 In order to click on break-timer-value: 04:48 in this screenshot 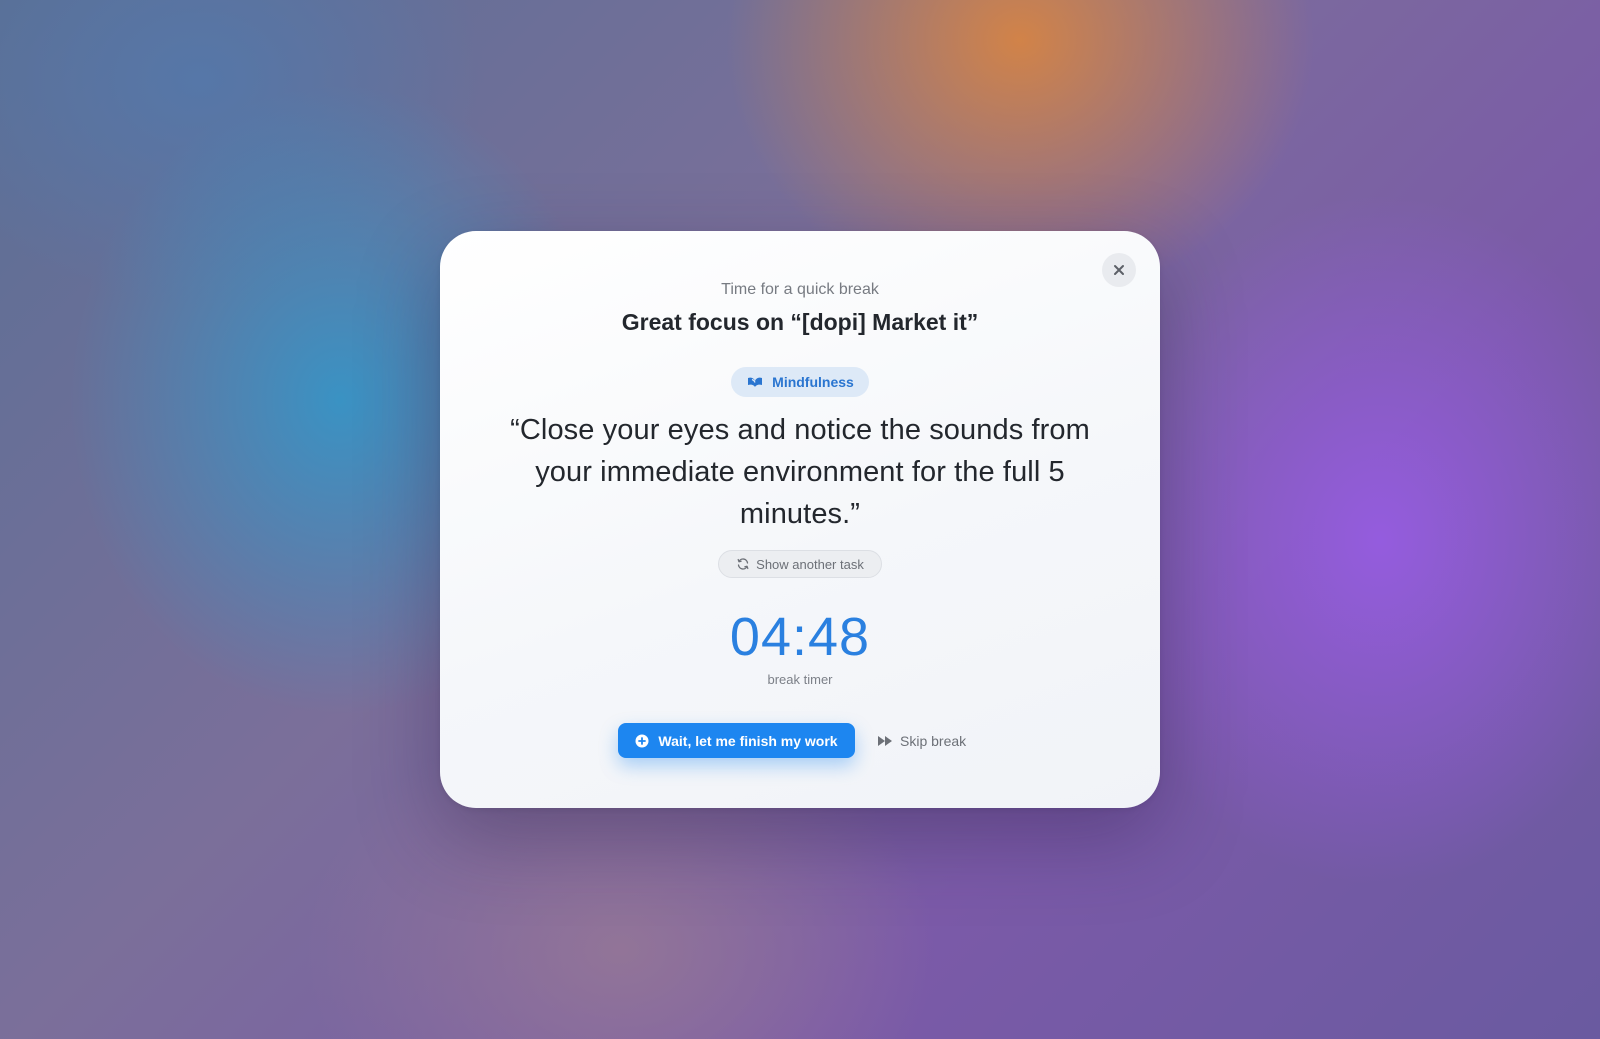, I will do `click(800, 637)`.